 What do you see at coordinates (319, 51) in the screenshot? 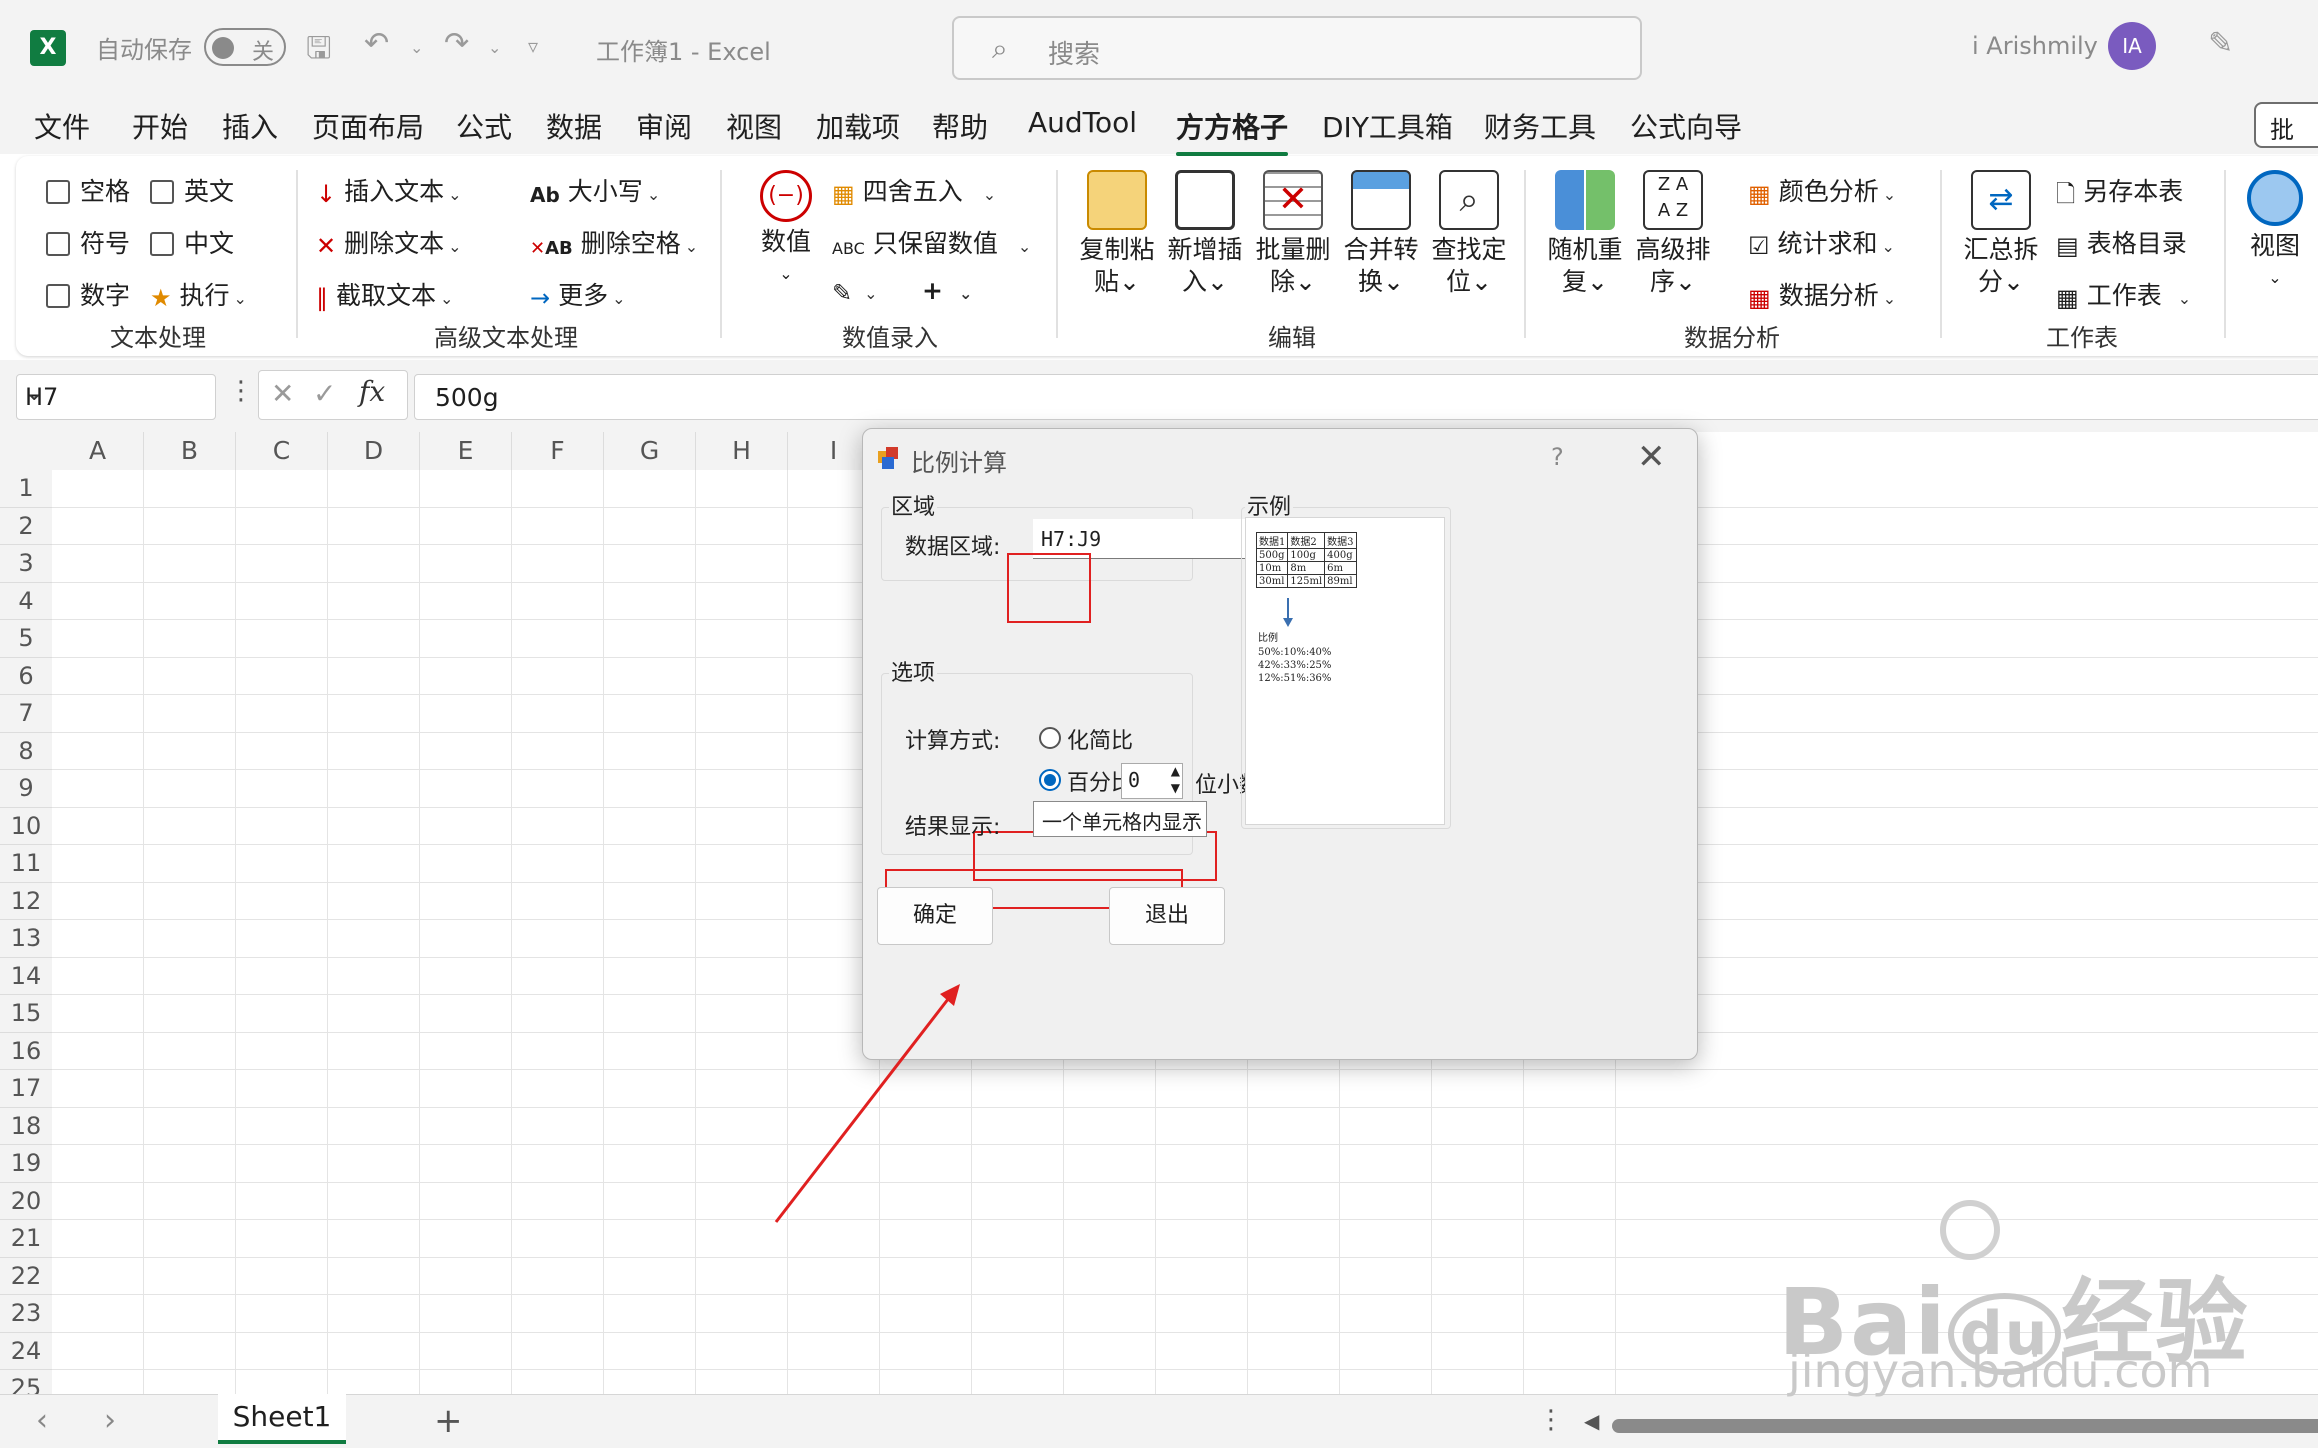
I see `save-icon: 🖫` at bounding box center [319, 51].